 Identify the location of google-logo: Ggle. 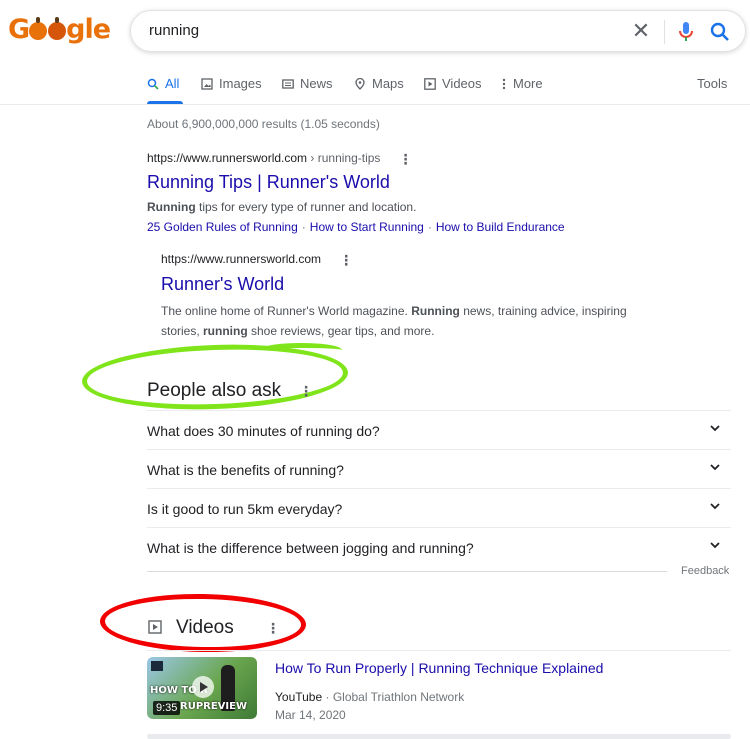
(59, 29).